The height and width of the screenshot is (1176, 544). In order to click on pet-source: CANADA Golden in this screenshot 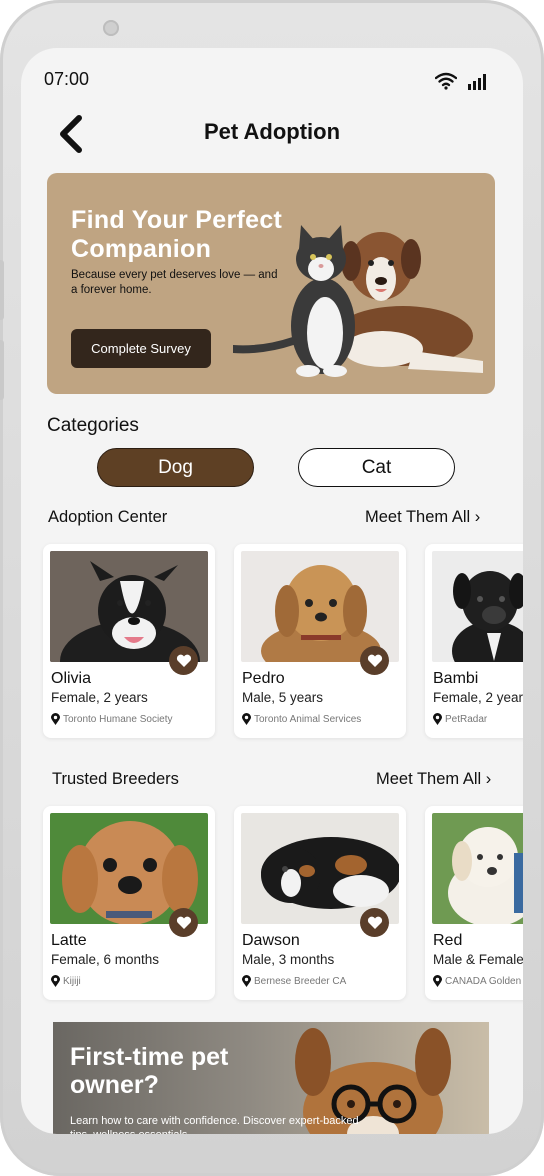, I will do `click(477, 981)`.